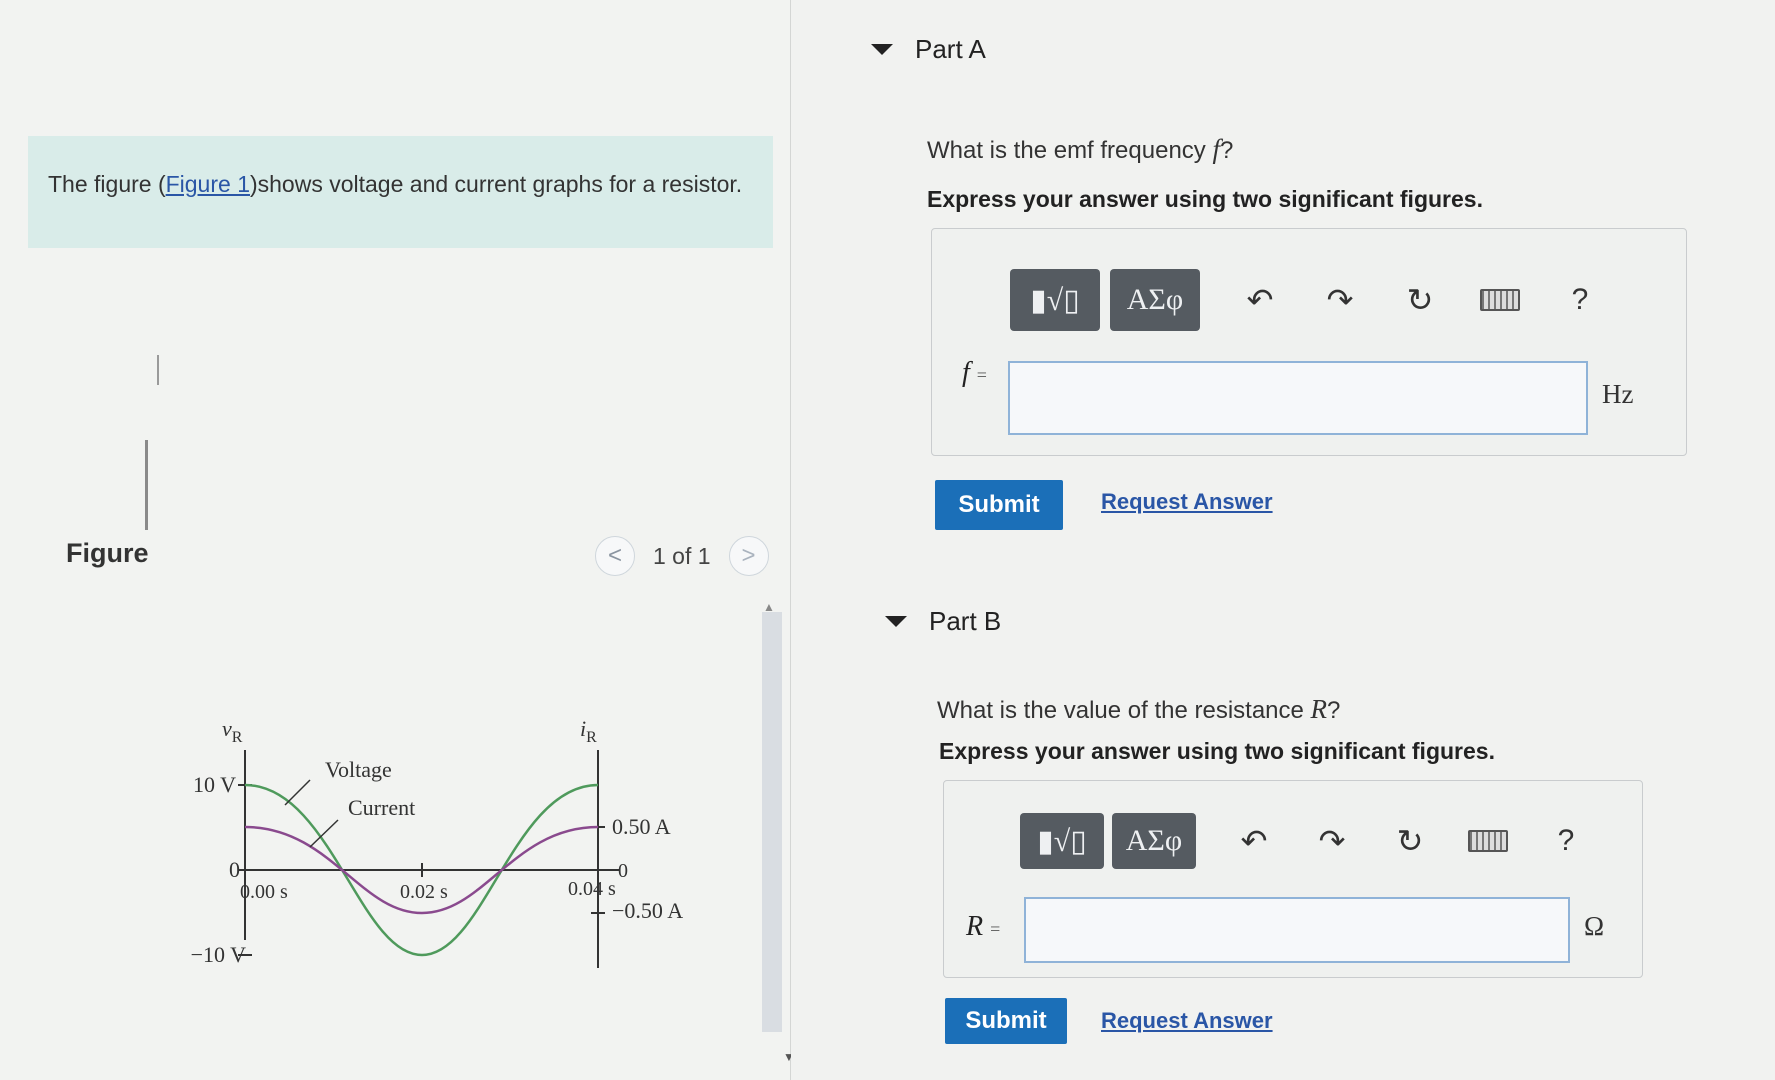 The height and width of the screenshot is (1080, 1775). I want to click on part-b-header: Part B, so click(943, 621).